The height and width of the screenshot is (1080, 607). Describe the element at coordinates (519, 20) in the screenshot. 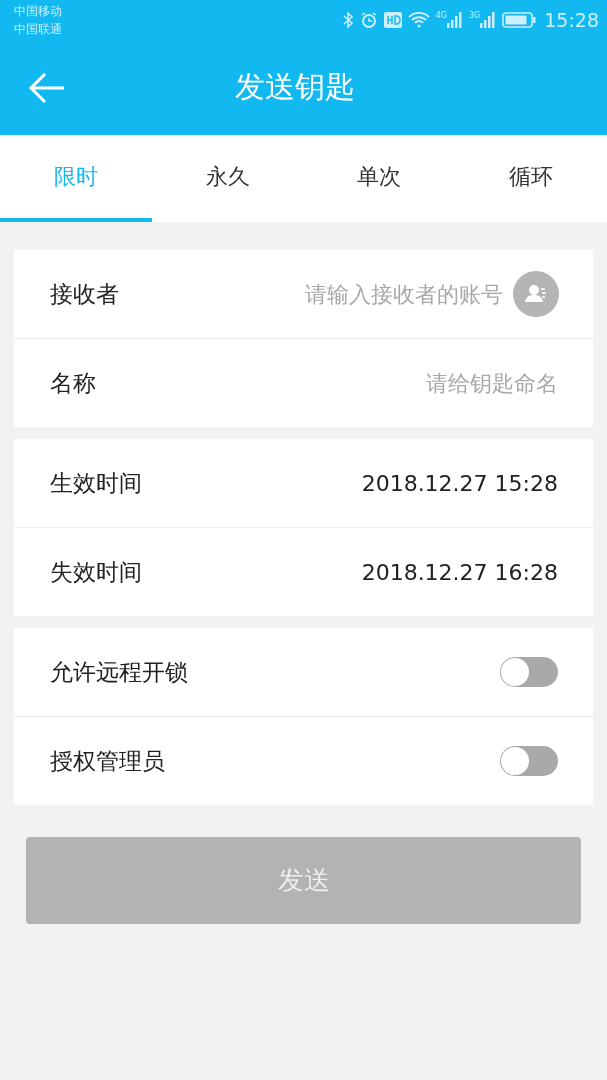

I see `battery-icon` at that location.